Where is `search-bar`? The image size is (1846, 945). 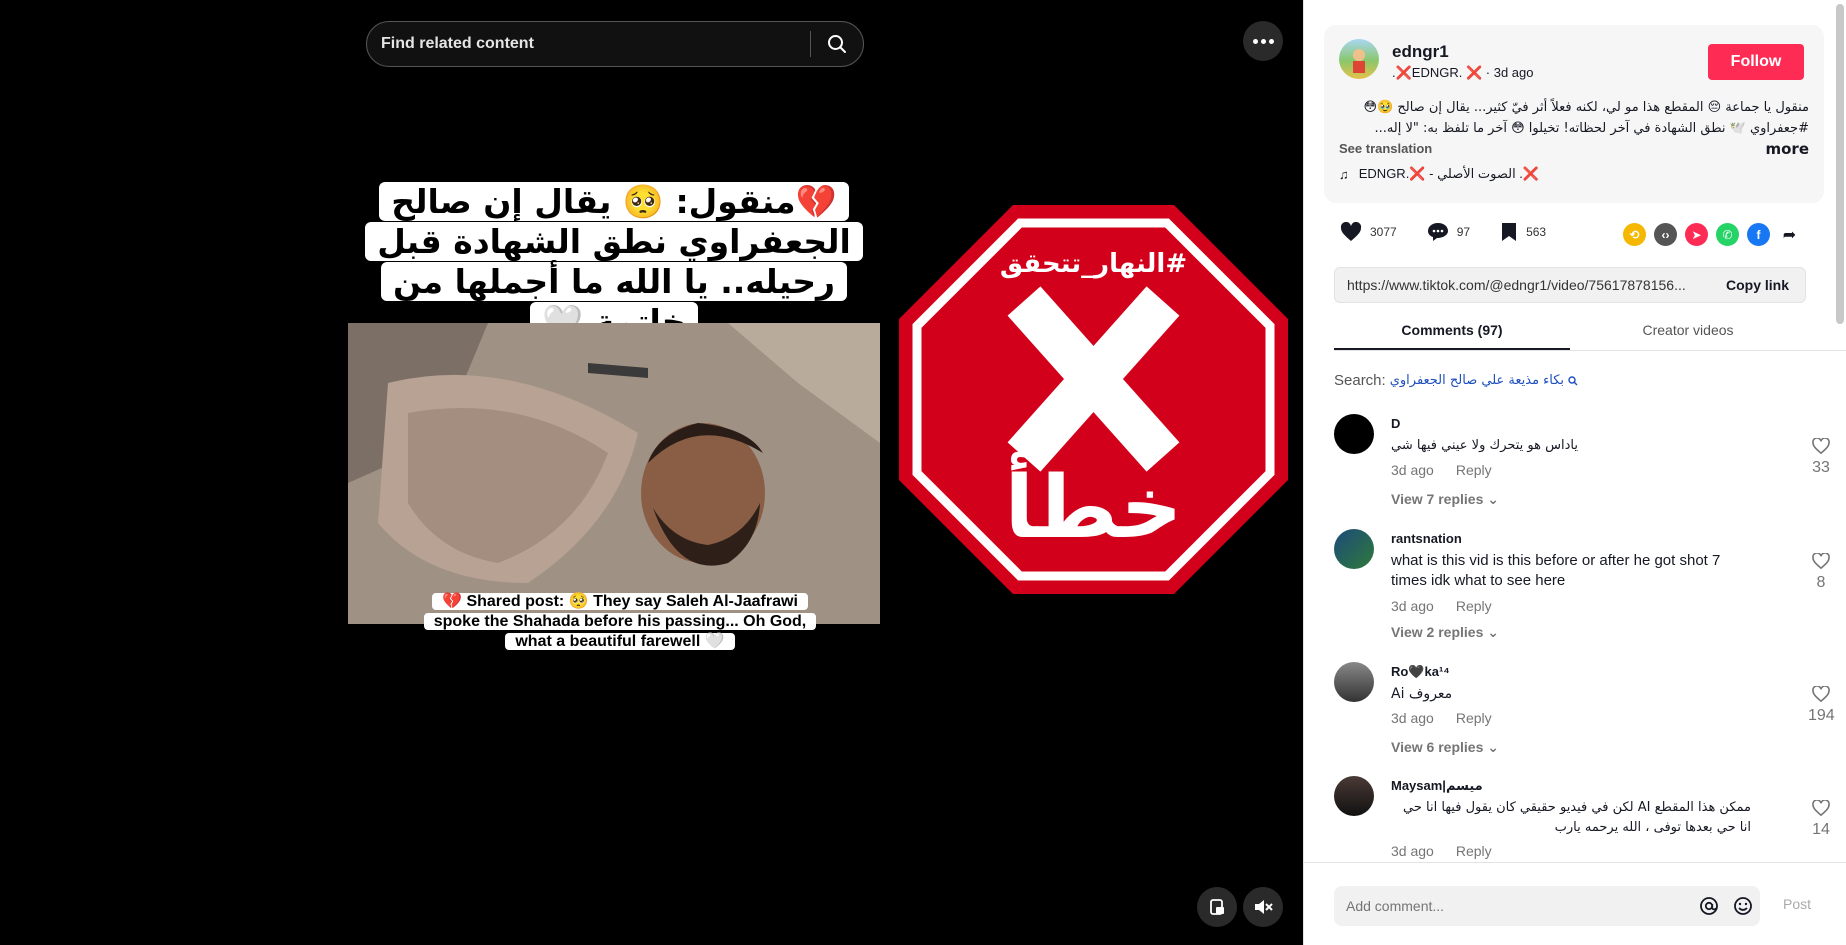
search-bar is located at coordinates (615, 44).